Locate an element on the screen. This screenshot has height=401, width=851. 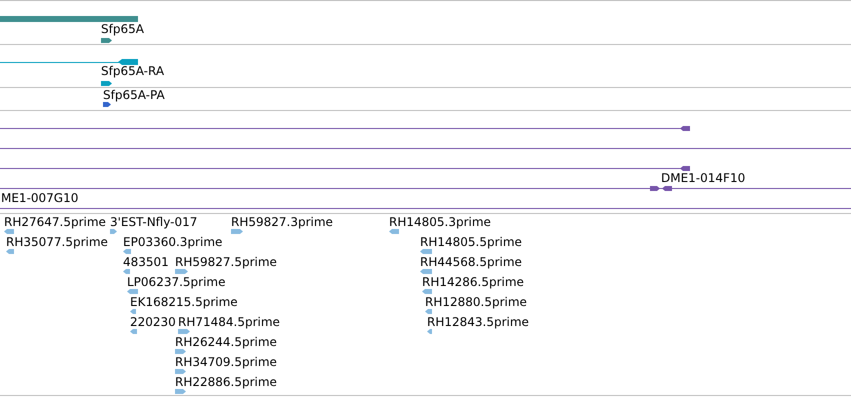
feature-label: RH14805.3prime is located at coordinates (440, 222).